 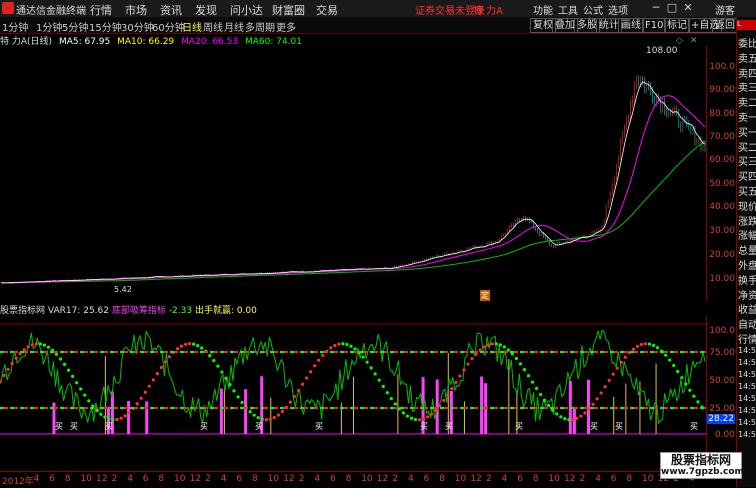 What do you see at coordinates (49, 26) in the screenshot?
I see `period-tab-1min: 1分钟` at bounding box center [49, 26].